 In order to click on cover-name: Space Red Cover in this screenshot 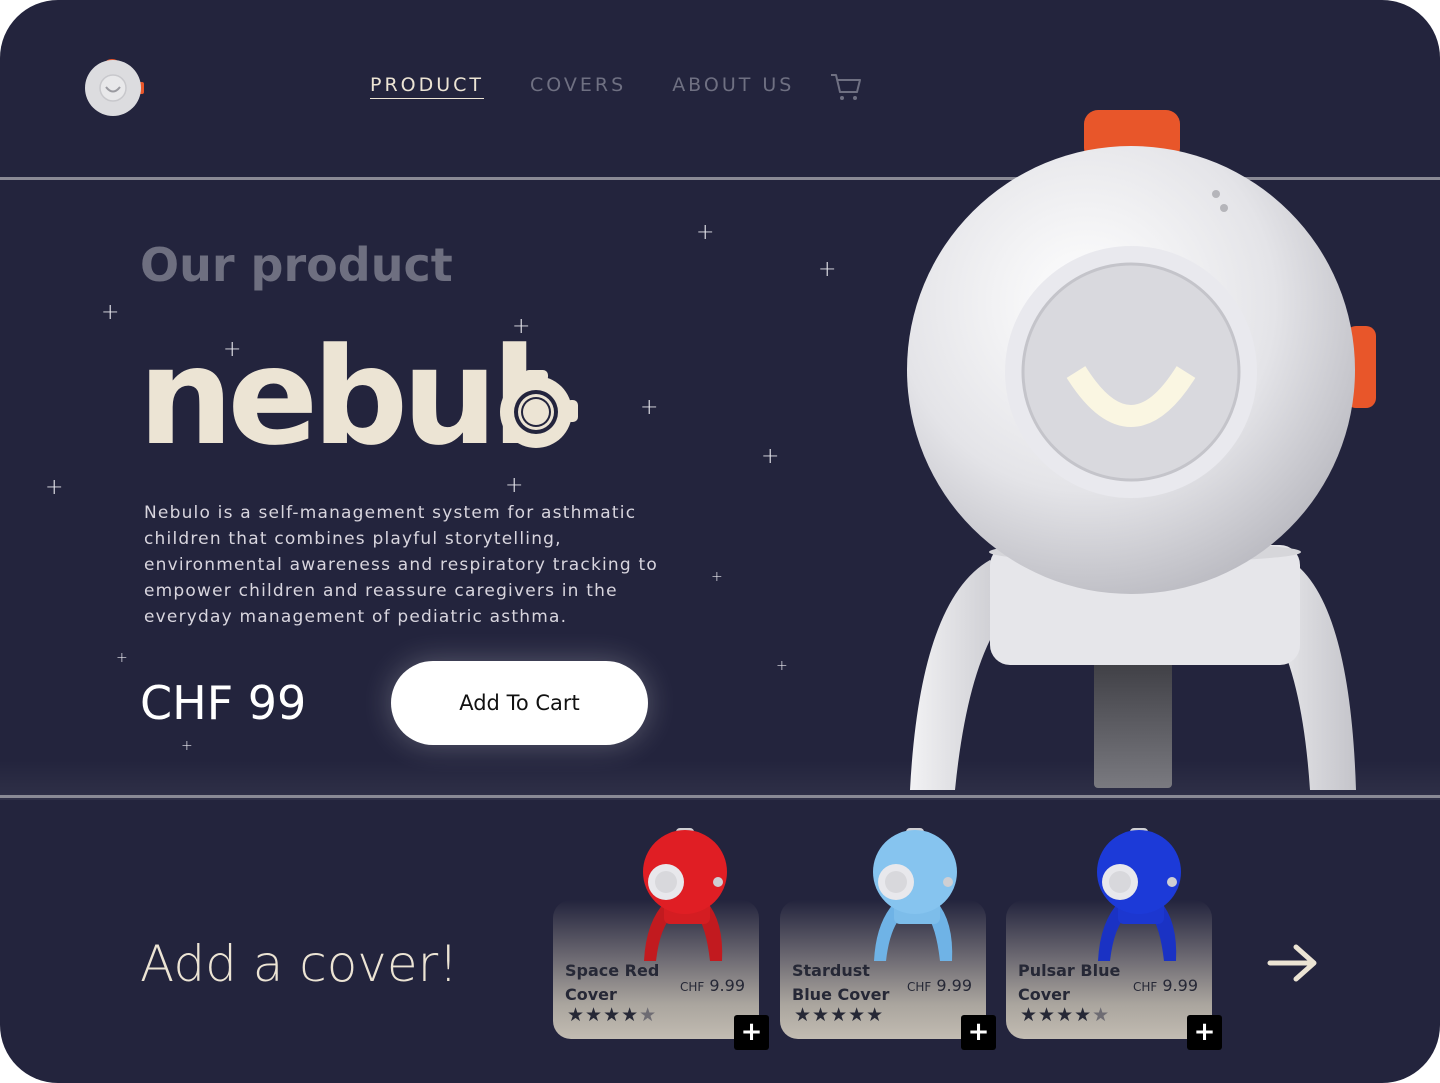, I will do `click(612, 982)`.